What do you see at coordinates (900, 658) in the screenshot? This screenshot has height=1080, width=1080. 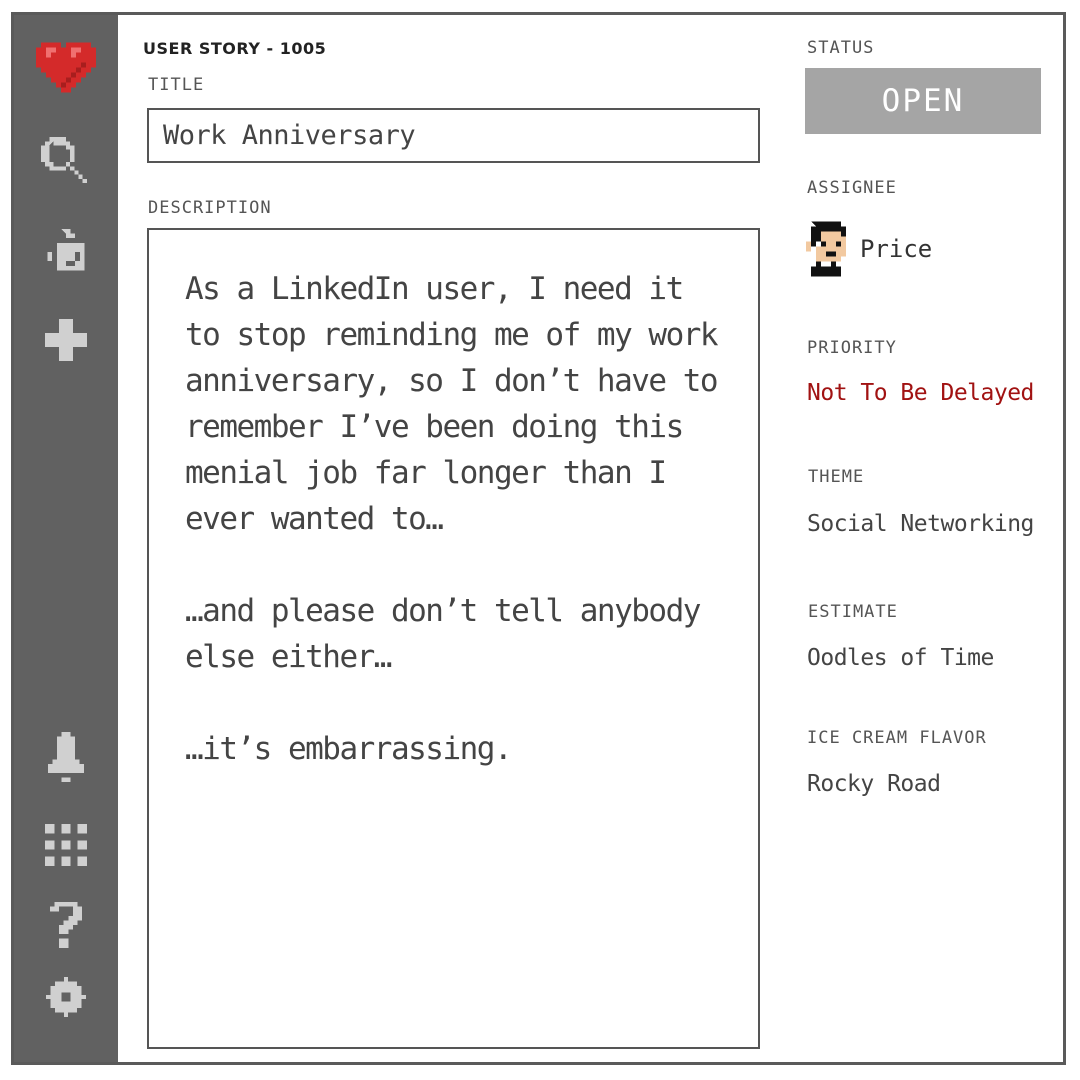 I see `estimate-value: Oodles of Time` at bounding box center [900, 658].